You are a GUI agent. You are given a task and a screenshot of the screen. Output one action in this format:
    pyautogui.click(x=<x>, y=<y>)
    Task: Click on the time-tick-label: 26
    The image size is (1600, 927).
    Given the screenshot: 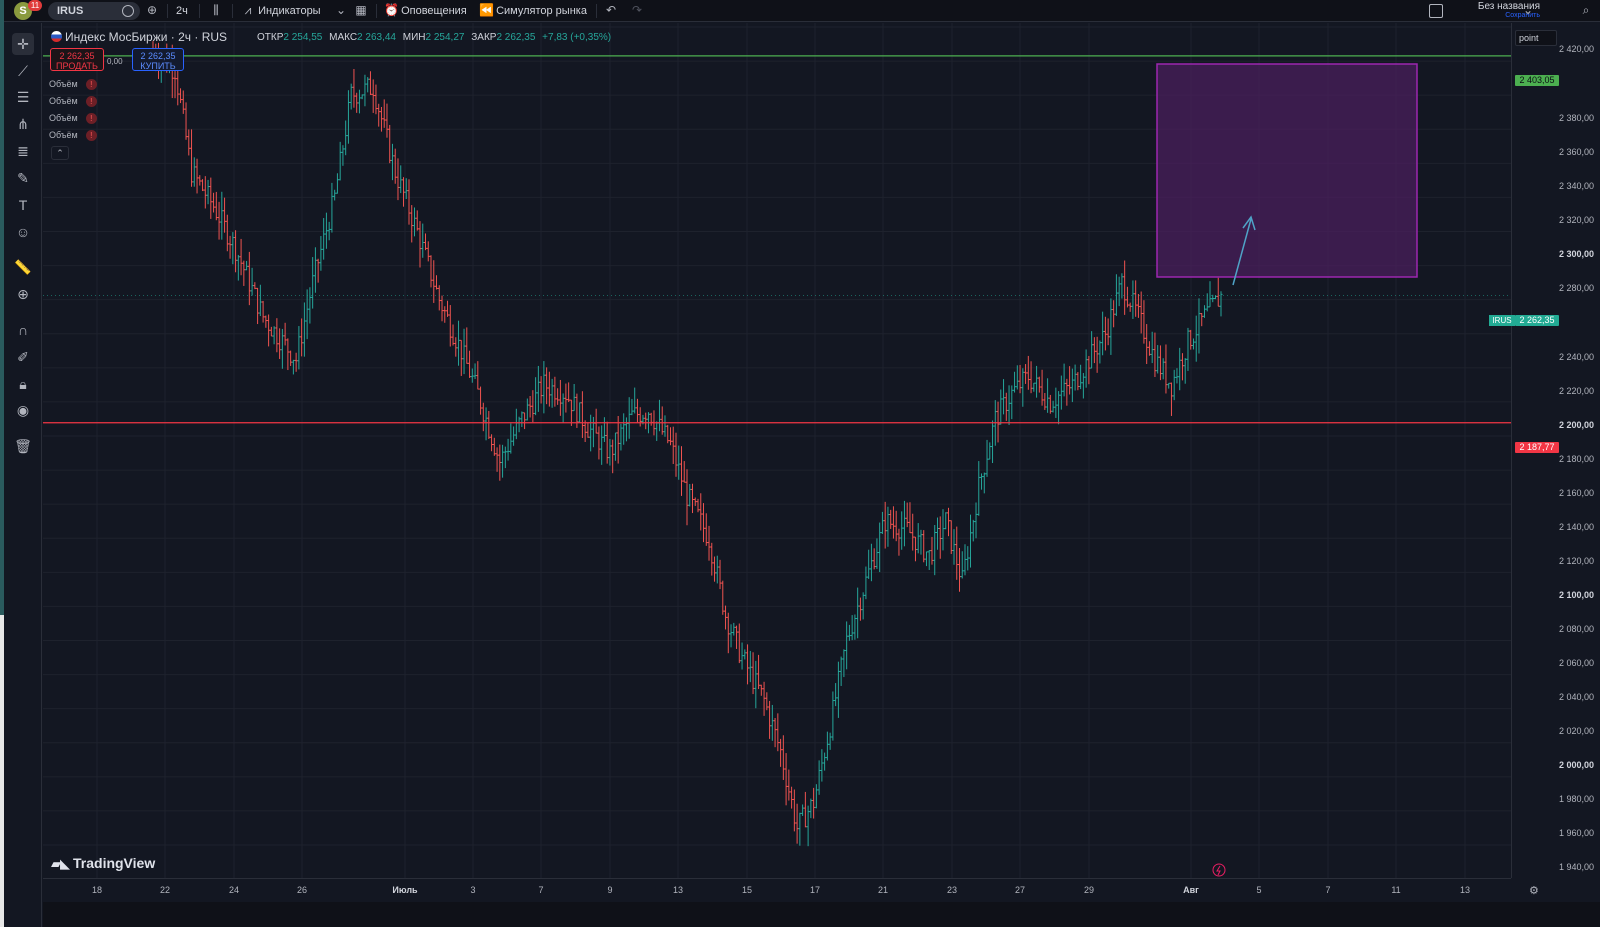 What is the action you would take?
    pyautogui.click(x=302, y=890)
    